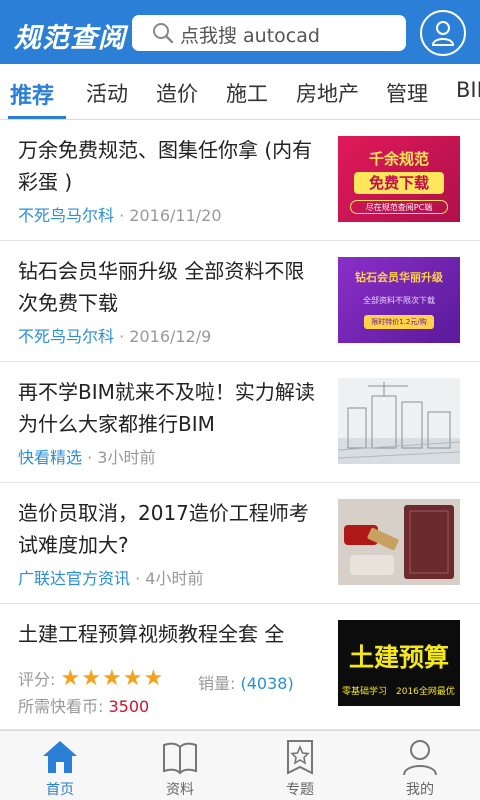  What do you see at coordinates (32, 94) in the screenshot?
I see `tab-recommended: 推荐` at bounding box center [32, 94].